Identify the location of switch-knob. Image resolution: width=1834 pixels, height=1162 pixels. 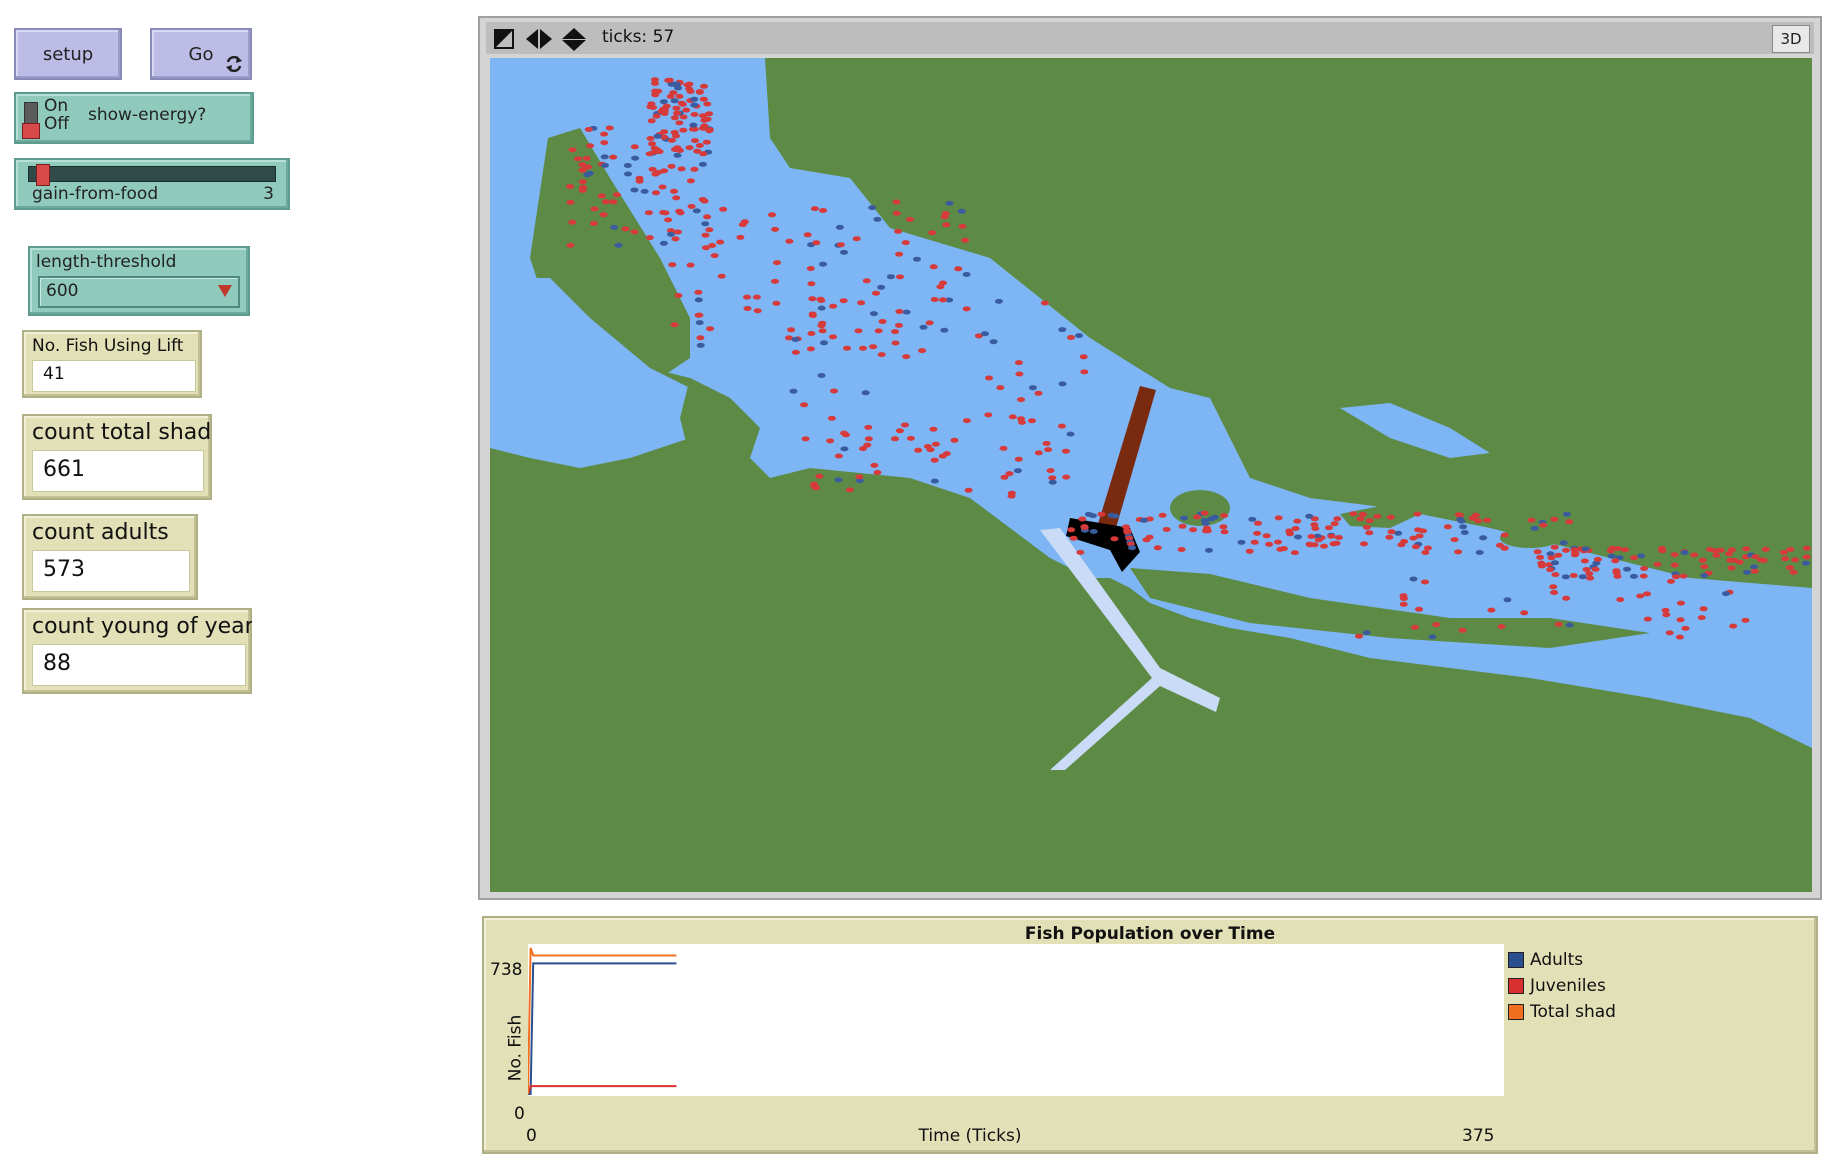
(31, 131).